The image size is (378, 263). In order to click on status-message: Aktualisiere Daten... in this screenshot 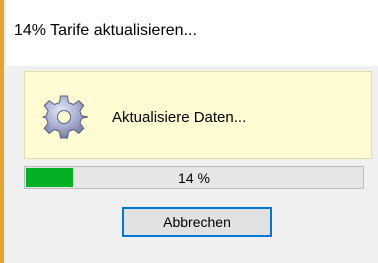, I will do `click(179, 117)`.